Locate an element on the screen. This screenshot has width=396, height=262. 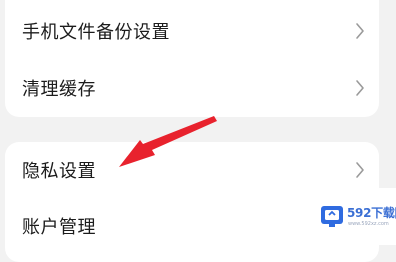
watermark-url: www.592xz.com is located at coordinates (368, 224).